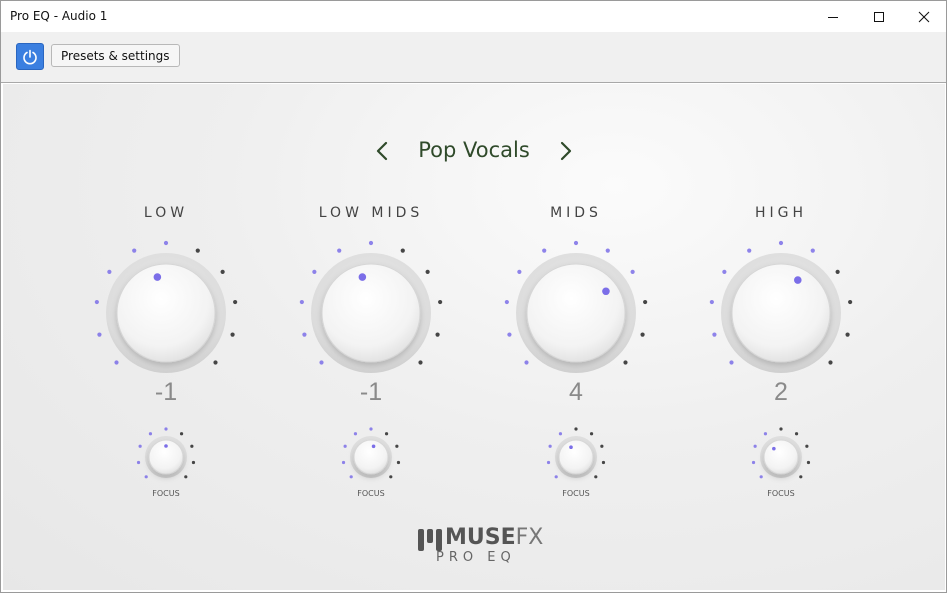 The image size is (947, 593). Describe the element at coordinates (606, 291) in the screenshot. I see `gain-knob-mids-indicator` at that location.